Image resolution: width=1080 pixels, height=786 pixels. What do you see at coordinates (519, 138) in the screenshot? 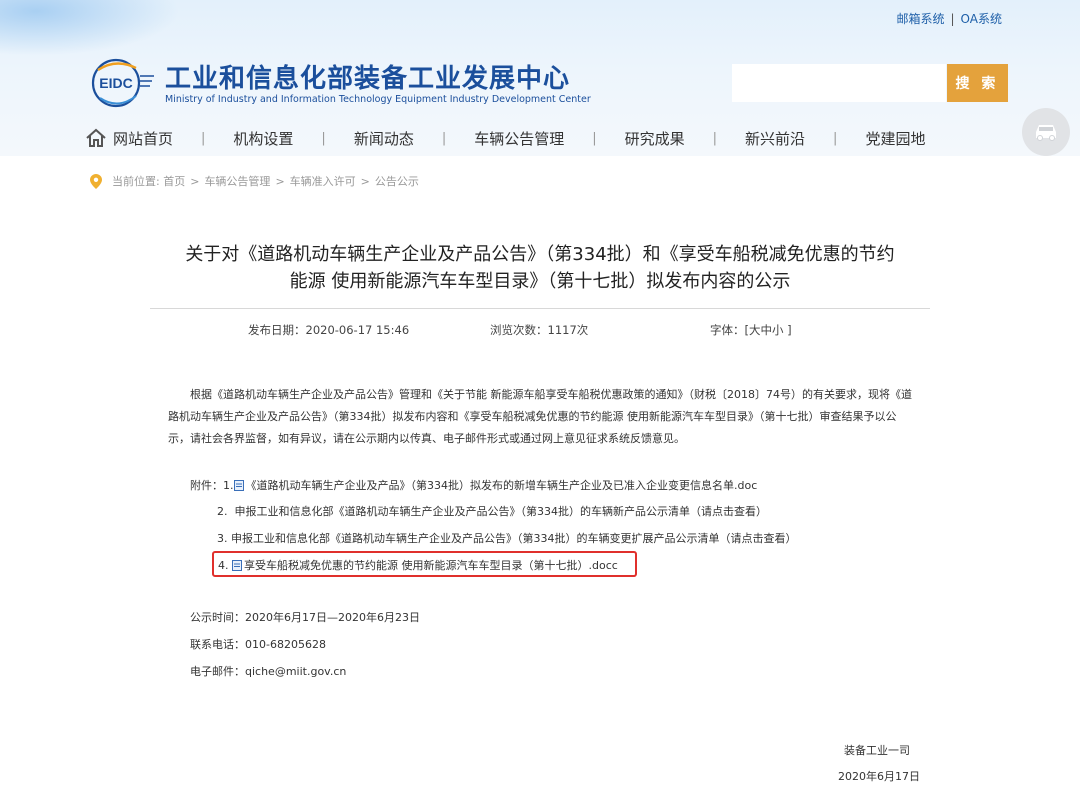
I see `nav-item-vehicle-announcement: 车辆公告管理` at bounding box center [519, 138].